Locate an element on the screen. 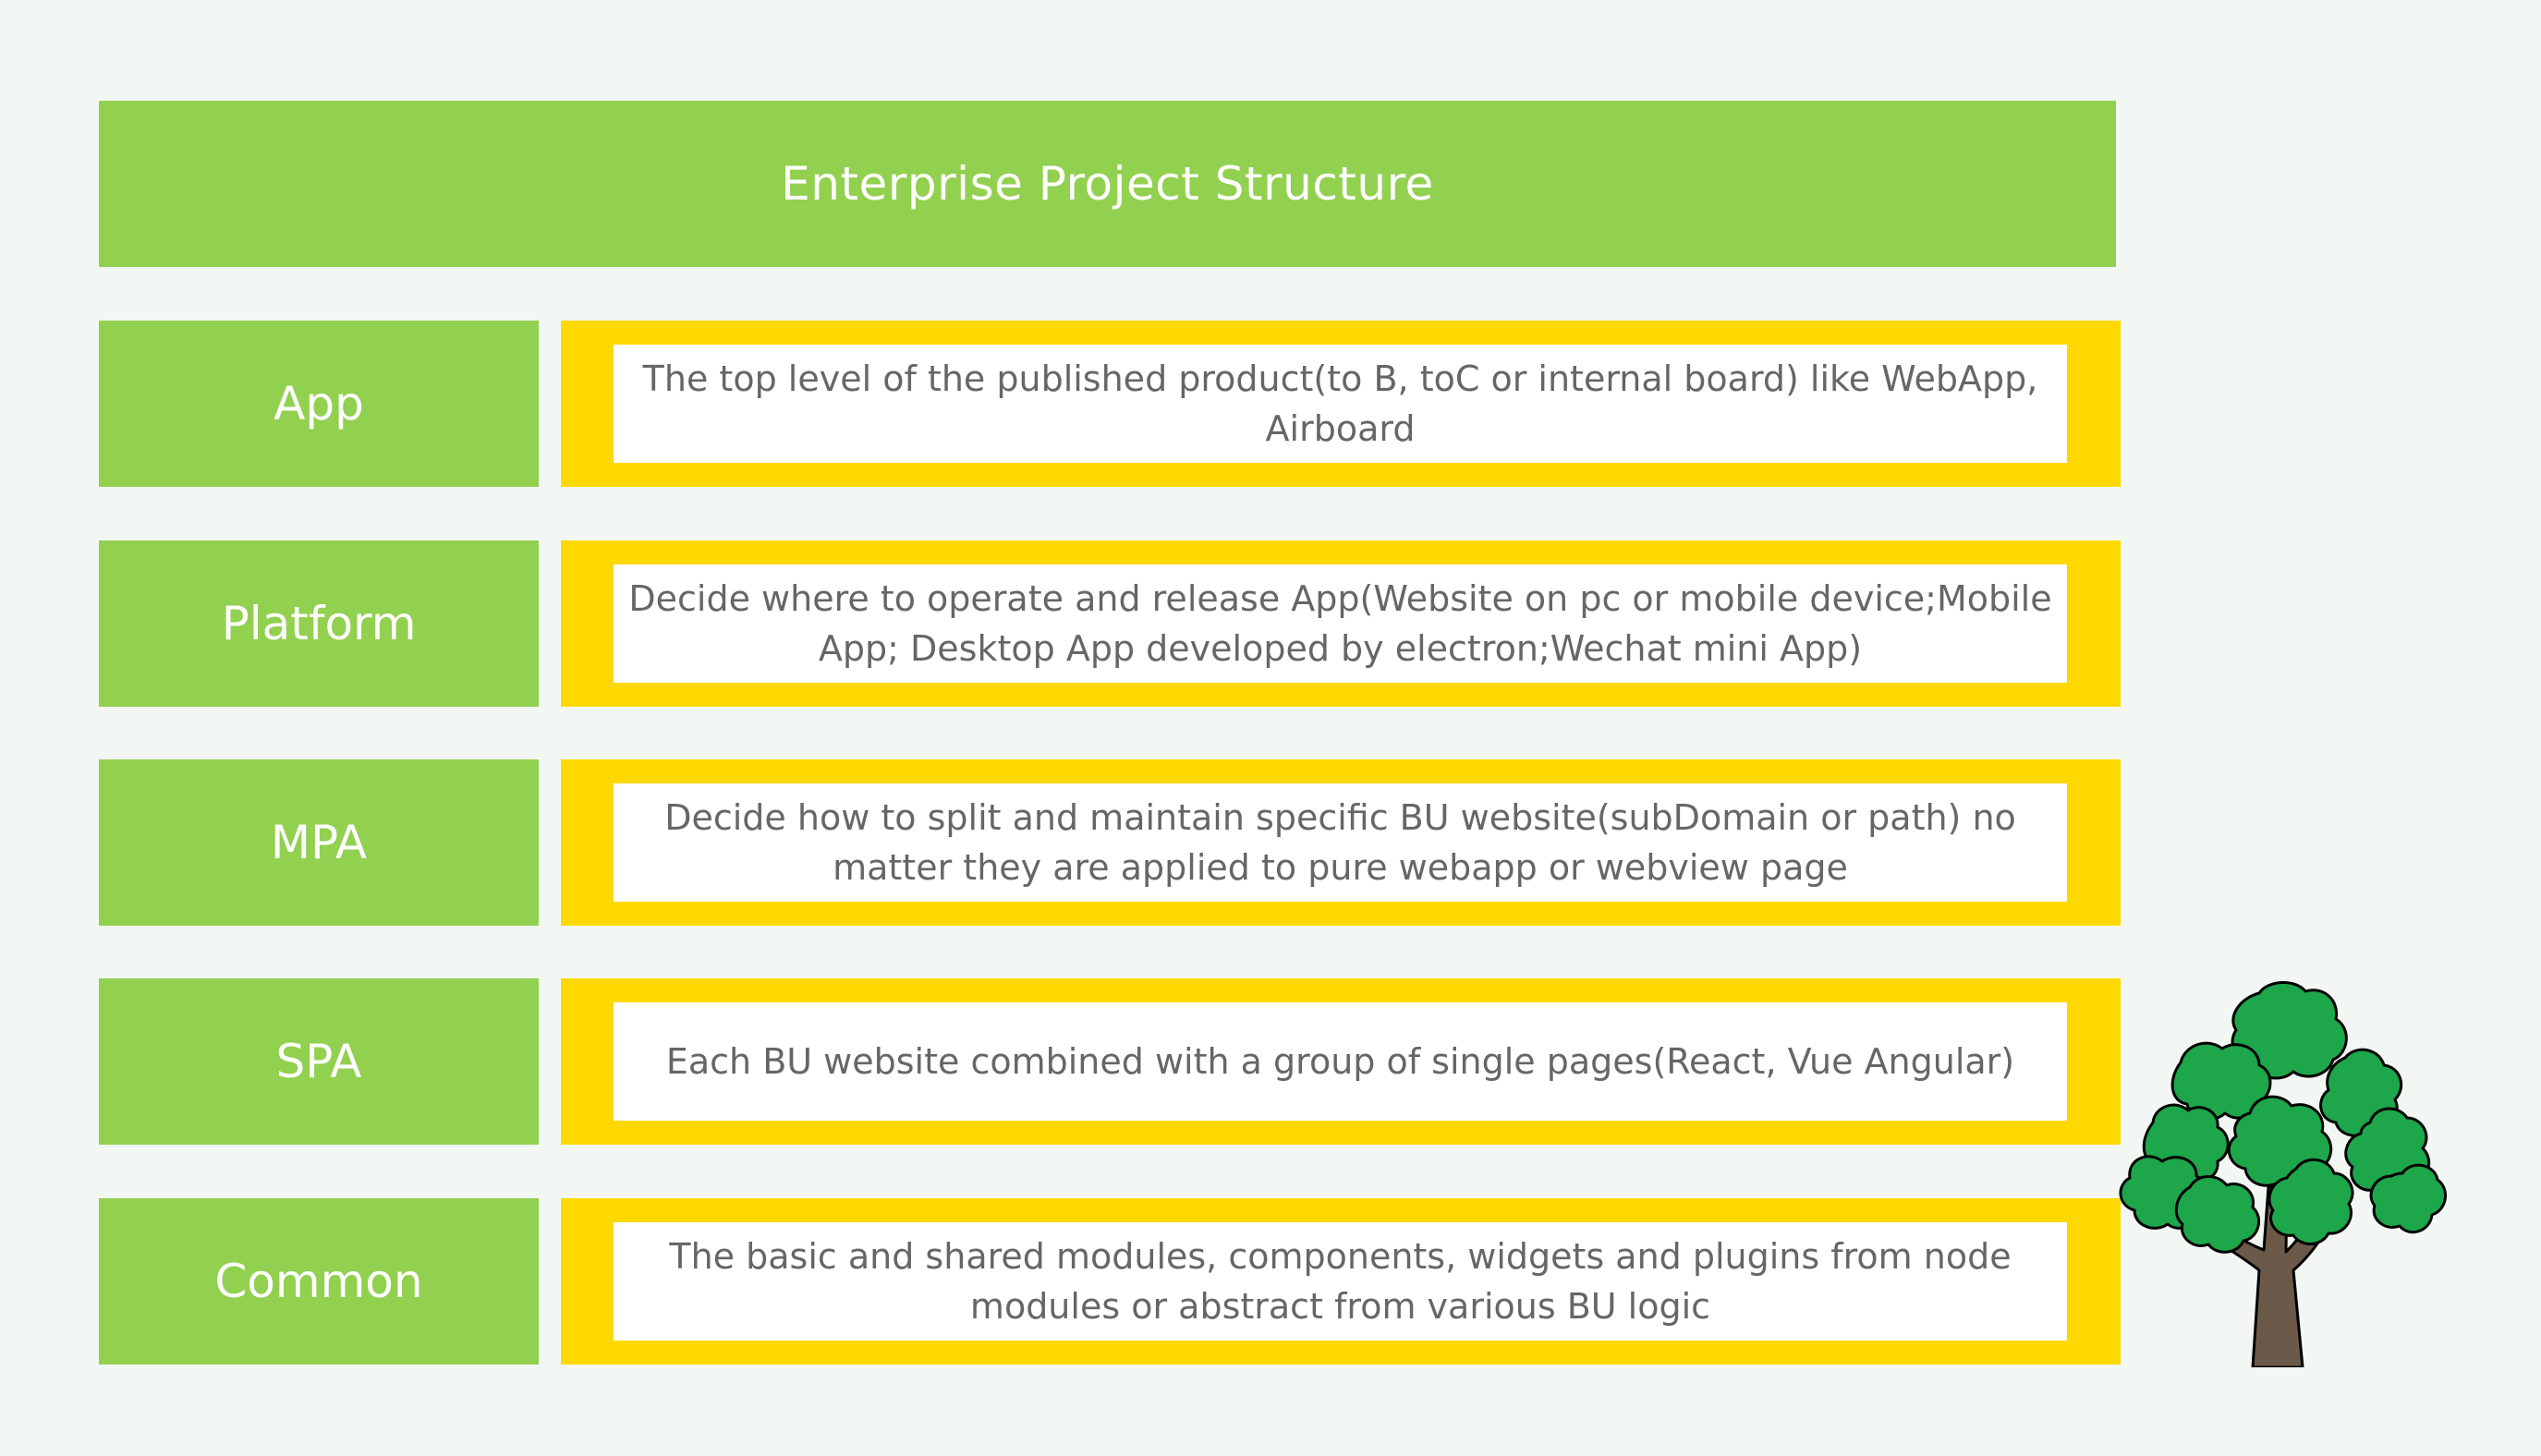 The height and width of the screenshot is (1456, 2541). diagram-title: Enterprise Project Structure is located at coordinates (1107, 184).